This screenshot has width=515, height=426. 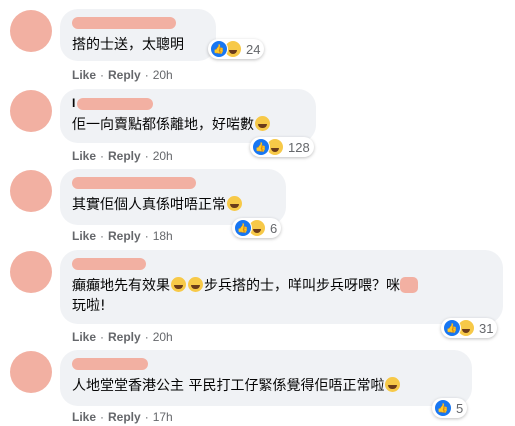 I want to click on reaction-count: 5, so click(x=460, y=408).